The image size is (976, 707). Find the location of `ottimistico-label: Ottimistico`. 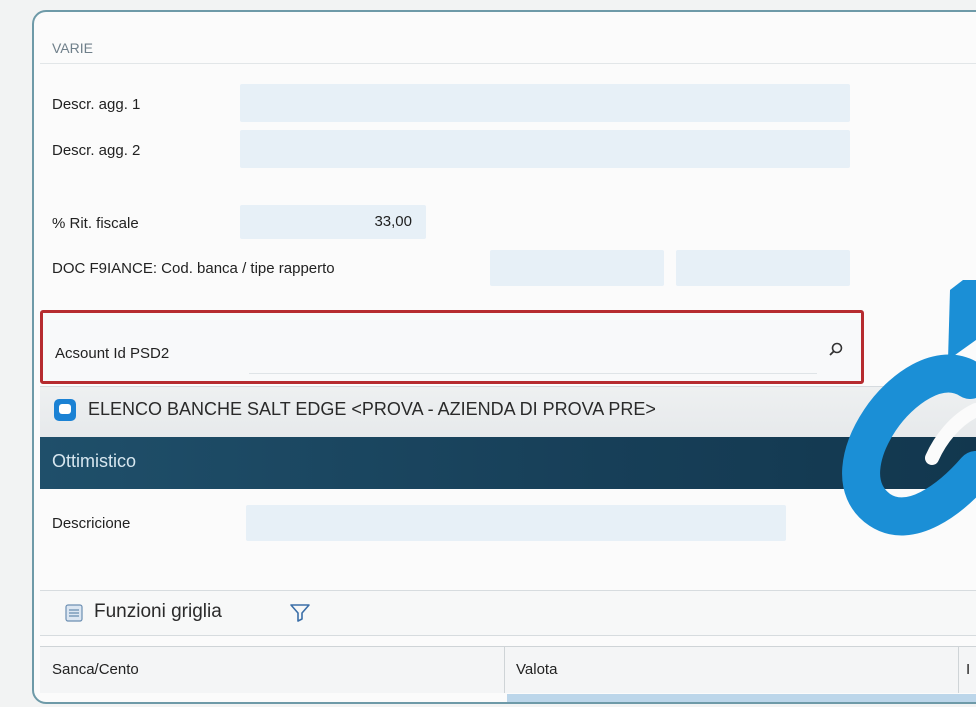

ottimistico-label: Ottimistico is located at coordinates (94, 461).